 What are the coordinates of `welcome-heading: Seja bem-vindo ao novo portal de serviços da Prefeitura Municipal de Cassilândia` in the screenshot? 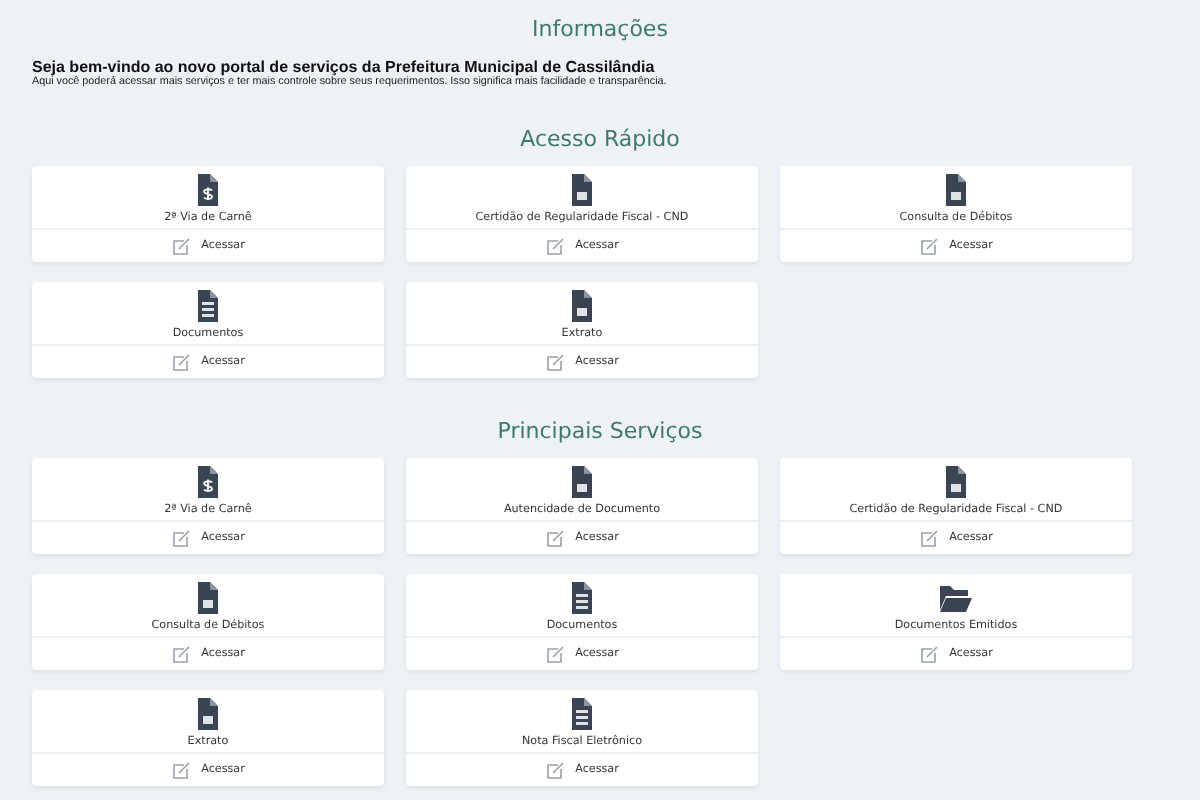 It's located at (344, 67).